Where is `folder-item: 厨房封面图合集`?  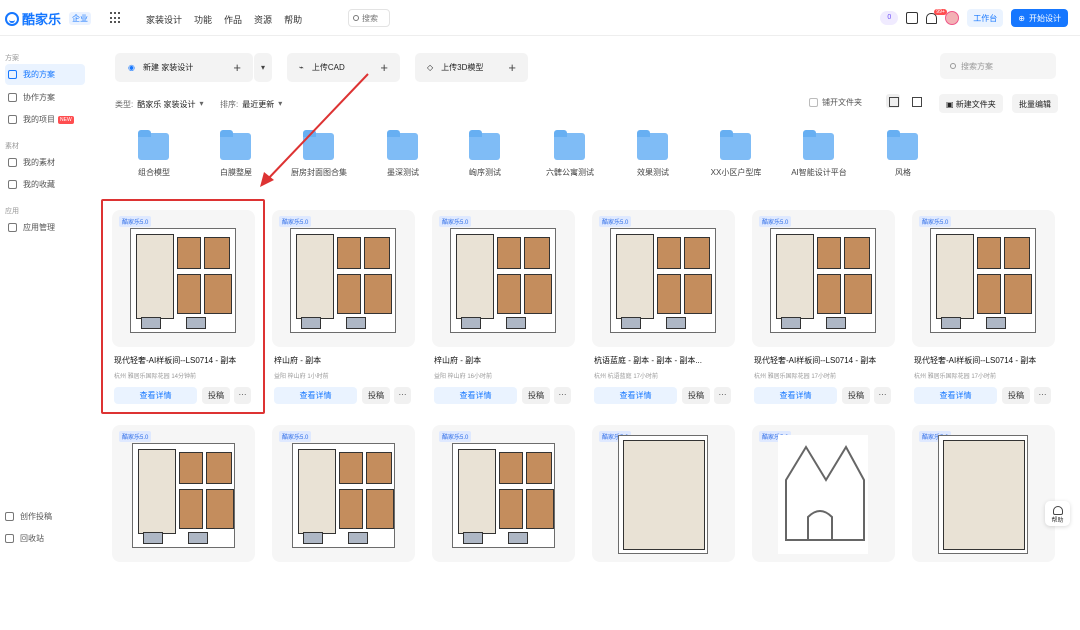
folder-item: 厨房封面图合集 is located at coordinates (319, 156).